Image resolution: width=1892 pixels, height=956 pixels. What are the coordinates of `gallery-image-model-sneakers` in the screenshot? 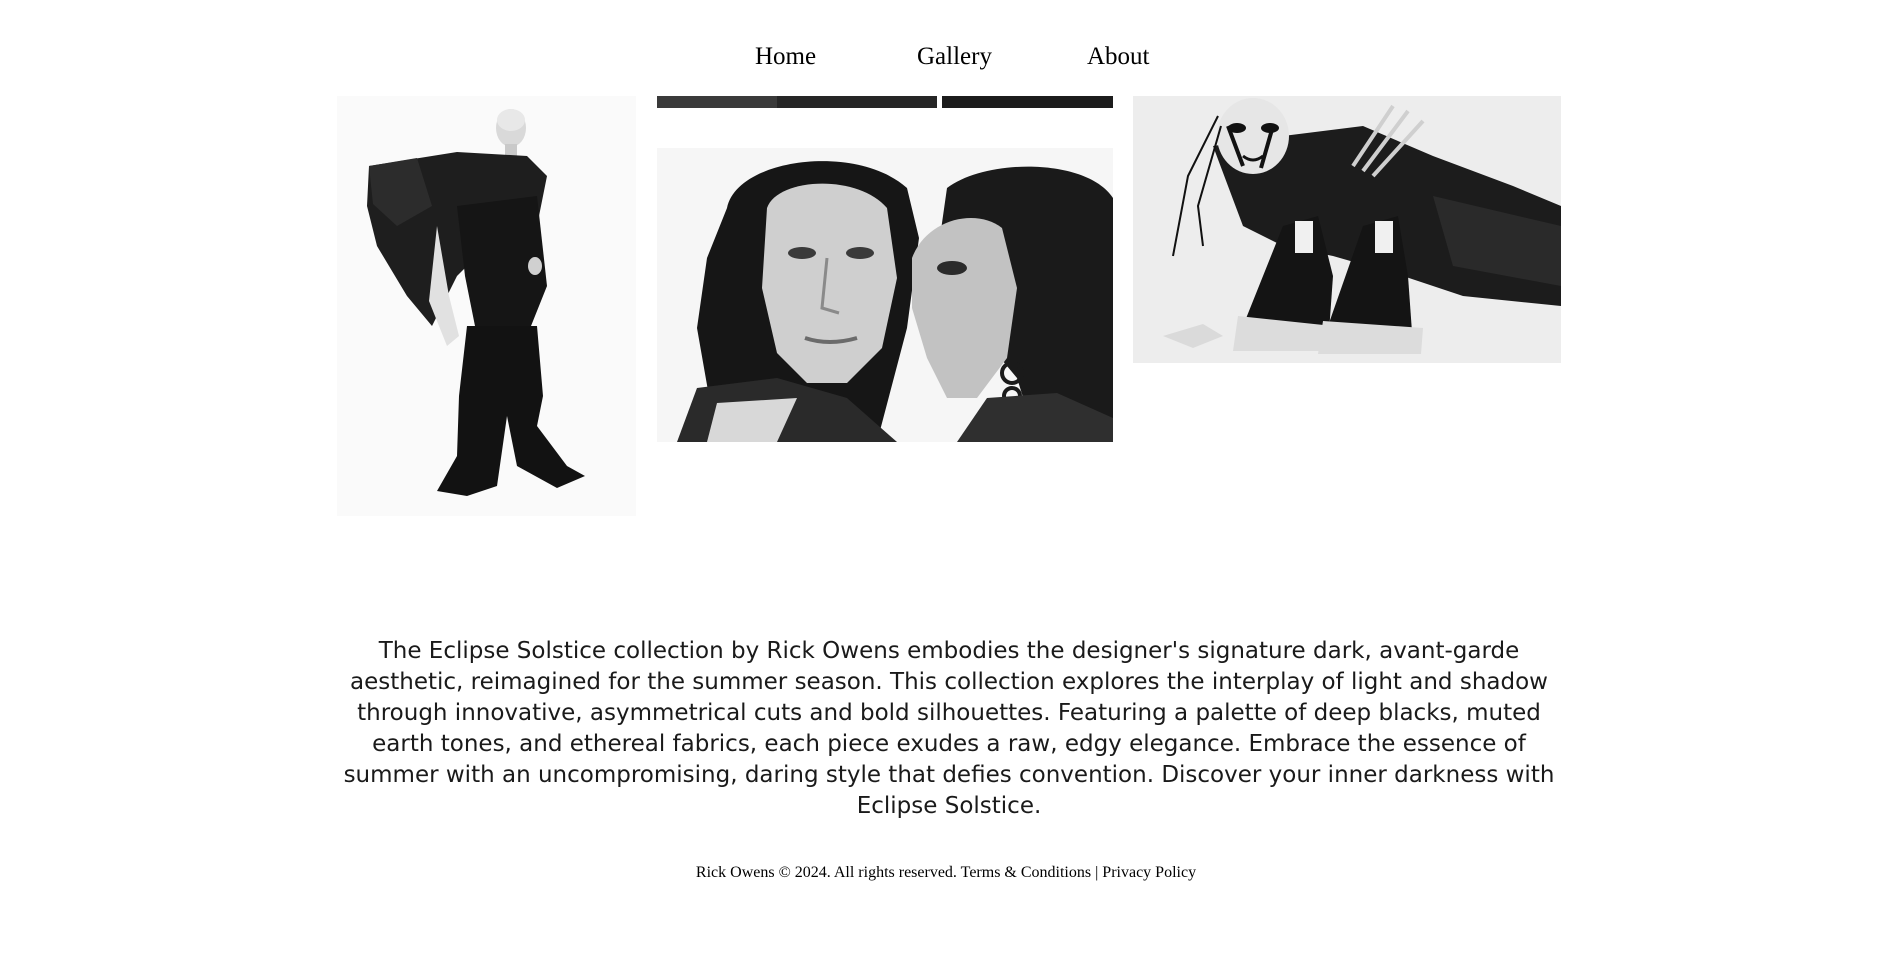 It's located at (1347, 229).